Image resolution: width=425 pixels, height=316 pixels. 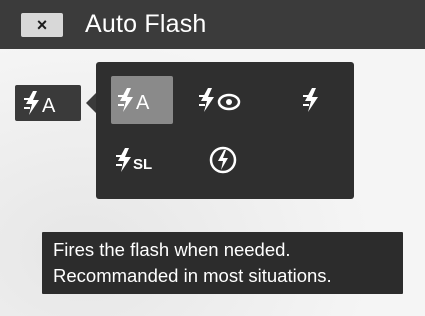 I want to click on menu-pointer, so click(x=91, y=103).